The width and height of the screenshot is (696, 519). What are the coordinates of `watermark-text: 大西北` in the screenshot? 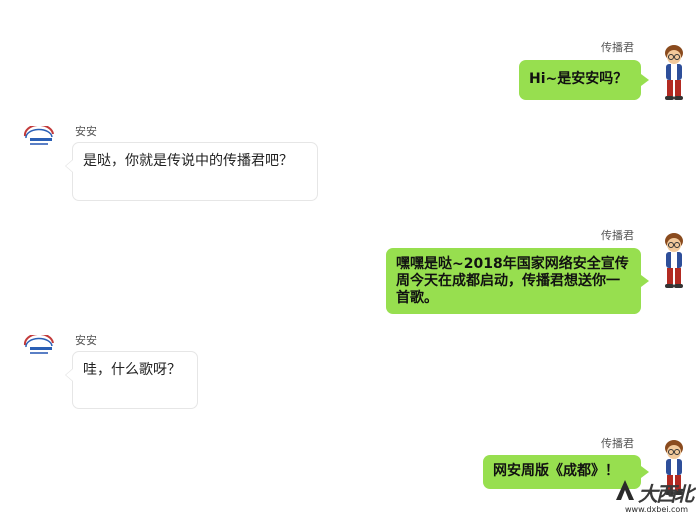 It's located at (666, 494).